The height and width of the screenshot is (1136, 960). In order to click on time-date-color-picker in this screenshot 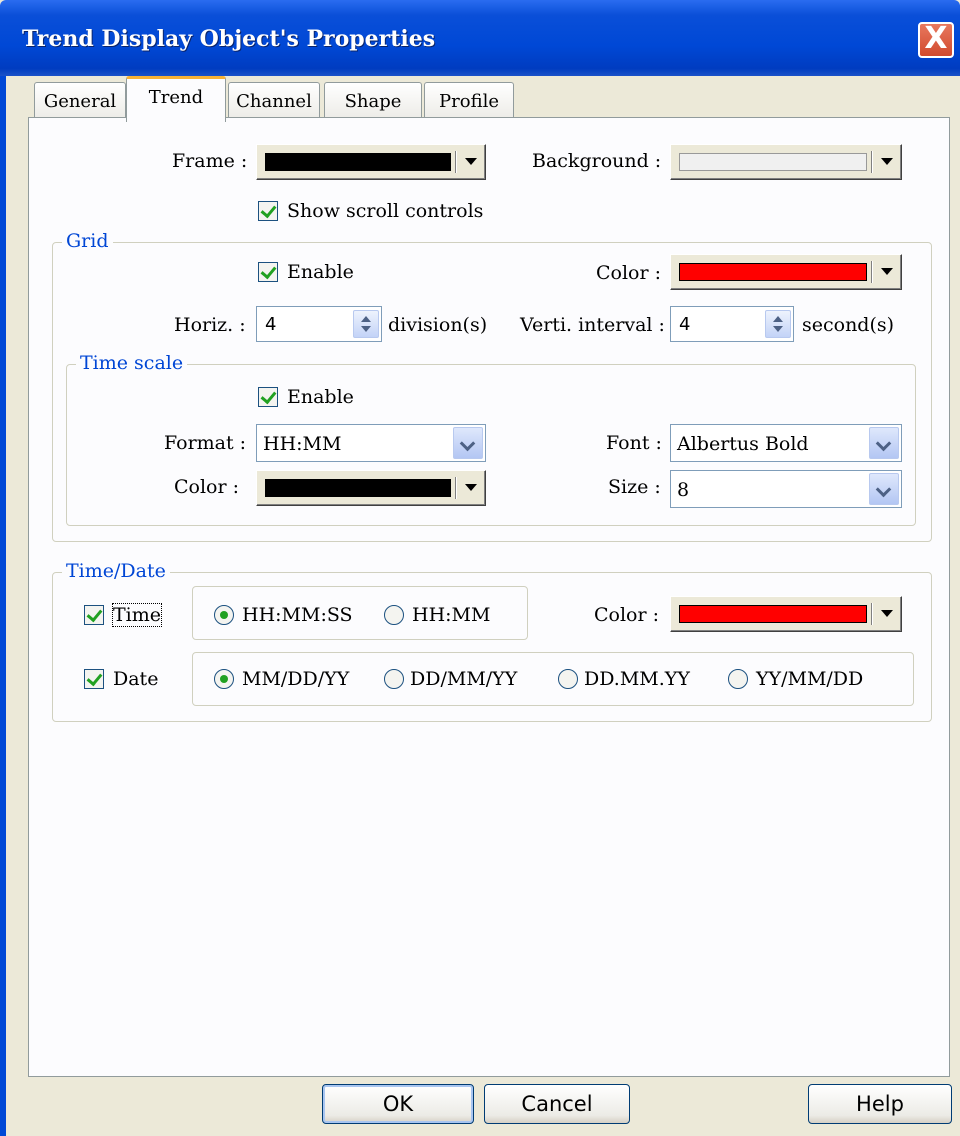, I will do `click(786, 614)`.